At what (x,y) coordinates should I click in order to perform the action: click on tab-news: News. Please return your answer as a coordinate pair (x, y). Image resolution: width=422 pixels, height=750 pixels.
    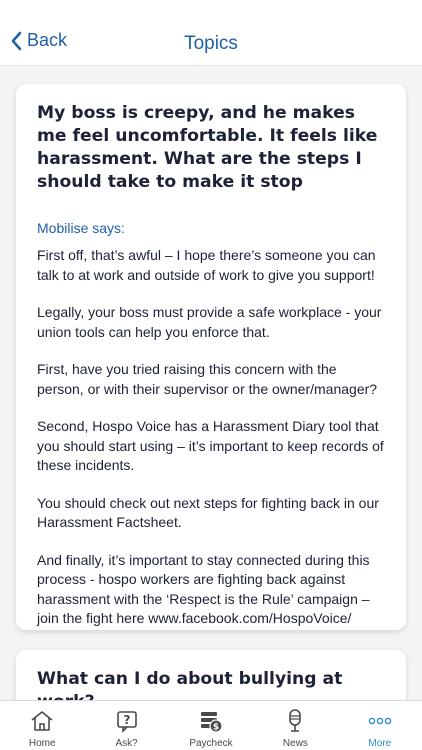
    Looking at the image, I should click on (295, 725).